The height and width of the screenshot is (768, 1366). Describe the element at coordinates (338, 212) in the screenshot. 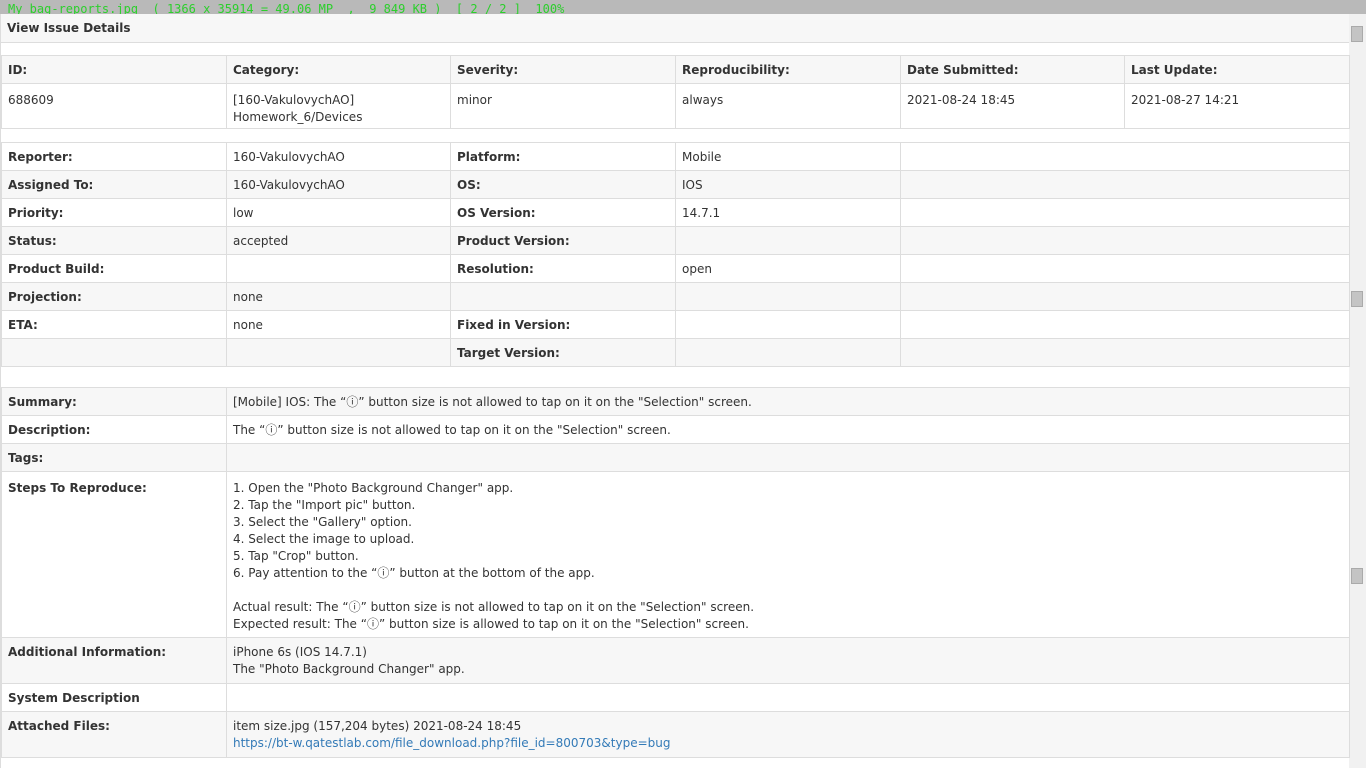

I see `priority-value: low` at that location.